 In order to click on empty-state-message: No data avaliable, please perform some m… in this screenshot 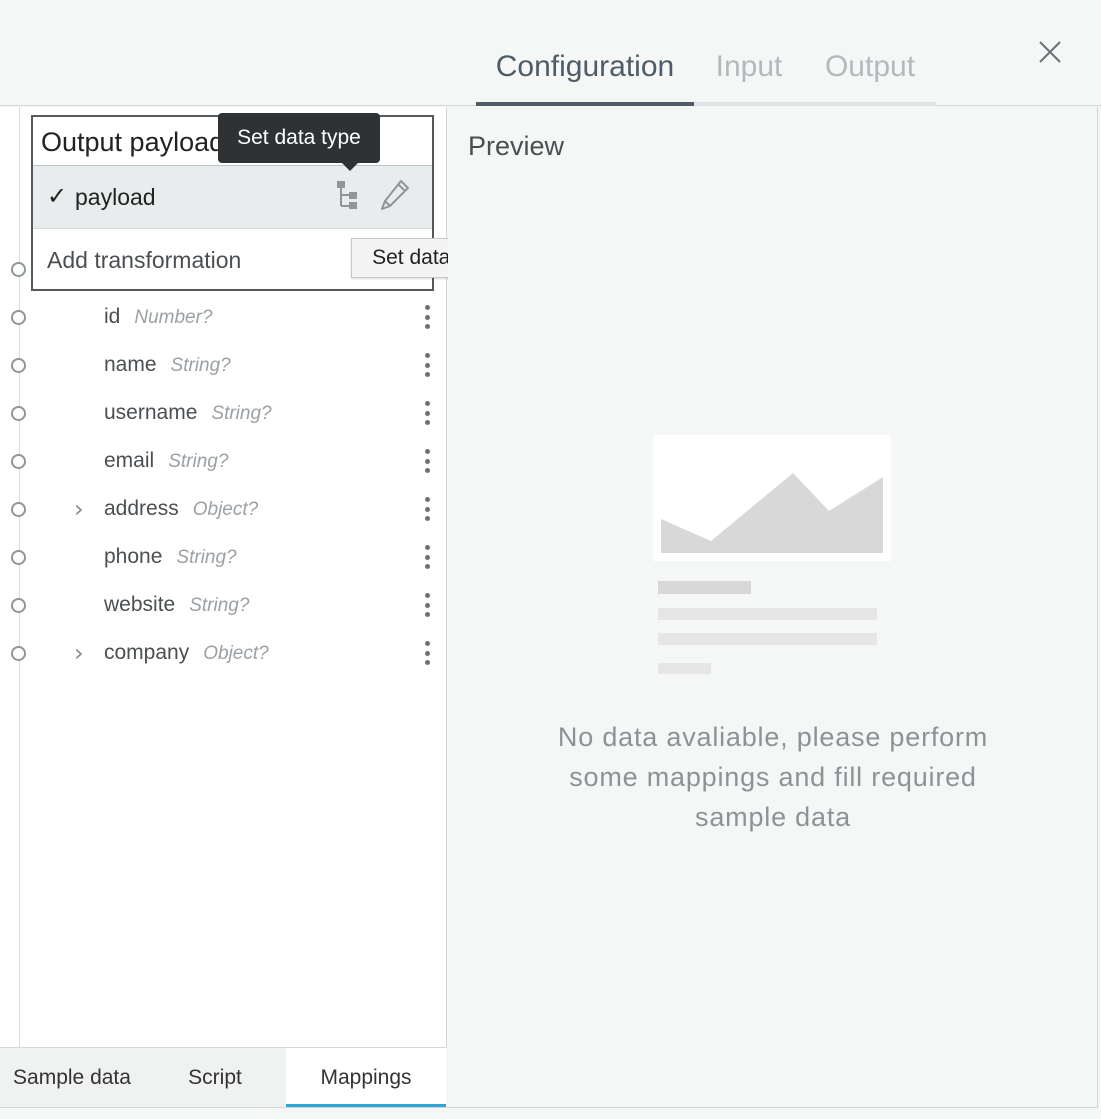, I will do `click(773, 777)`.